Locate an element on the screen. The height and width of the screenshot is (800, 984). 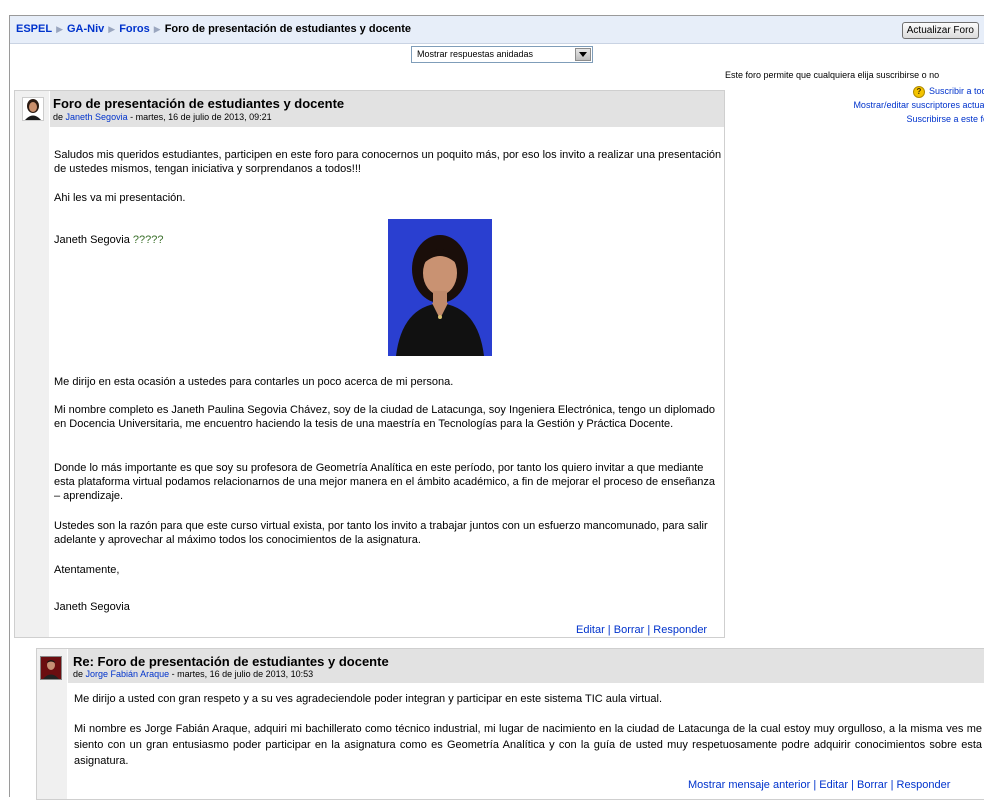
show-parent-link: Mostrar mensaje anterior is located at coordinates (749, 785).